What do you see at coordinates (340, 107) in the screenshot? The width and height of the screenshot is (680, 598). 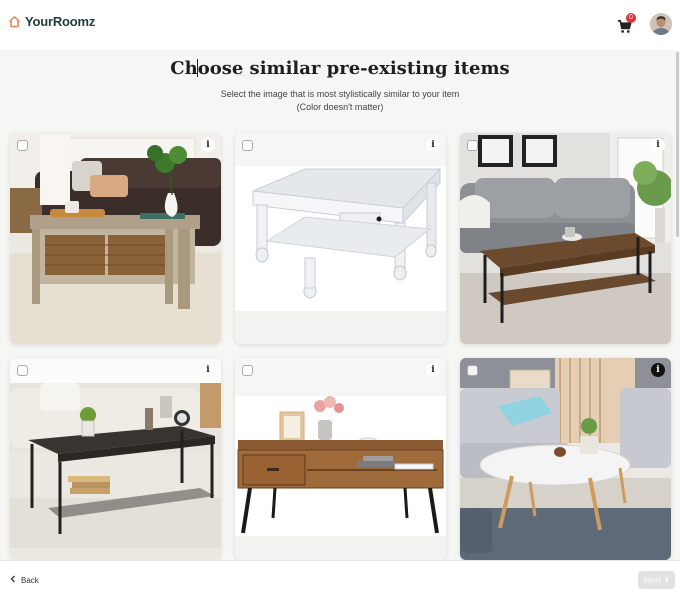 I see `subtitle-note: (Color doesn't matter)` at bounding box center [340, 107].